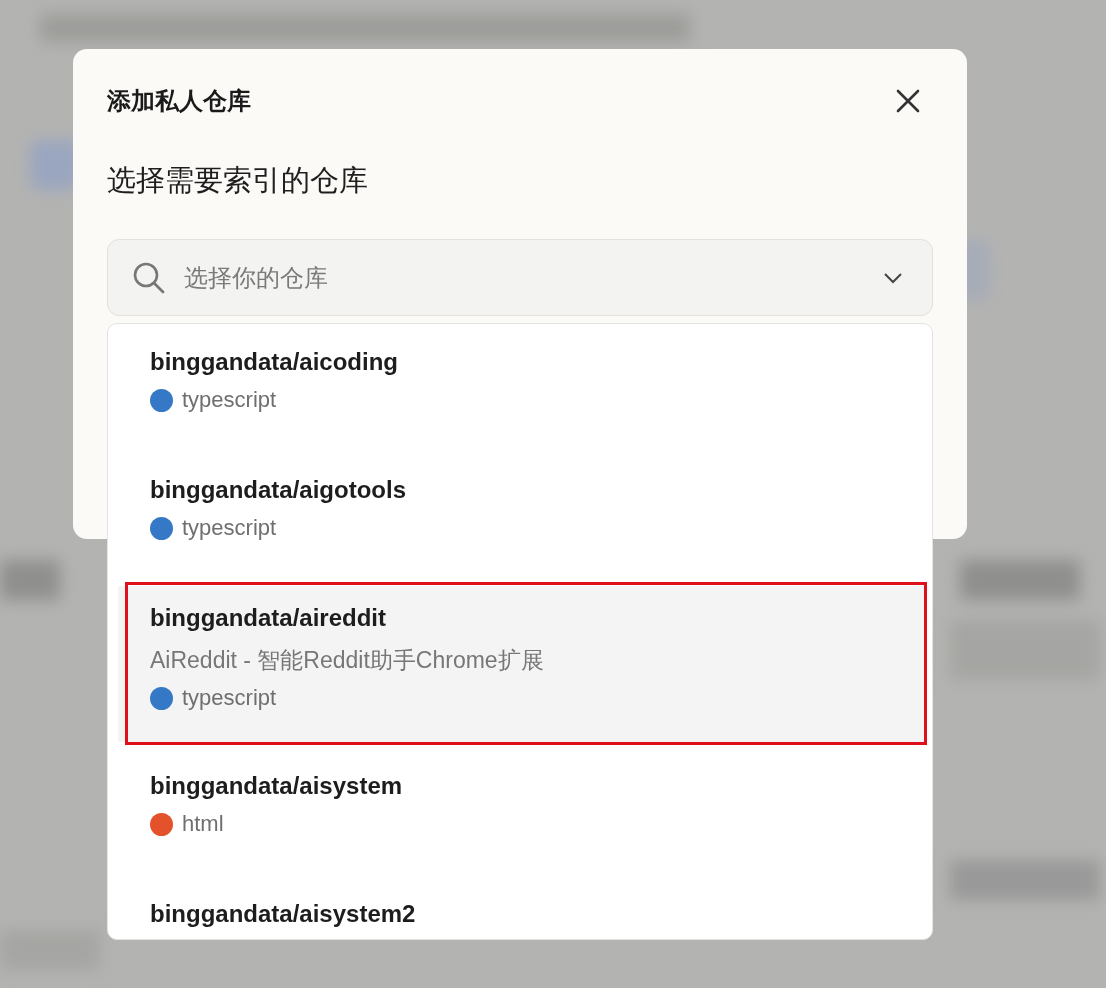 This screenshot has height=988, width=1106. I want to click on repo-name: binggandata/aisystem, so click(276, 786).